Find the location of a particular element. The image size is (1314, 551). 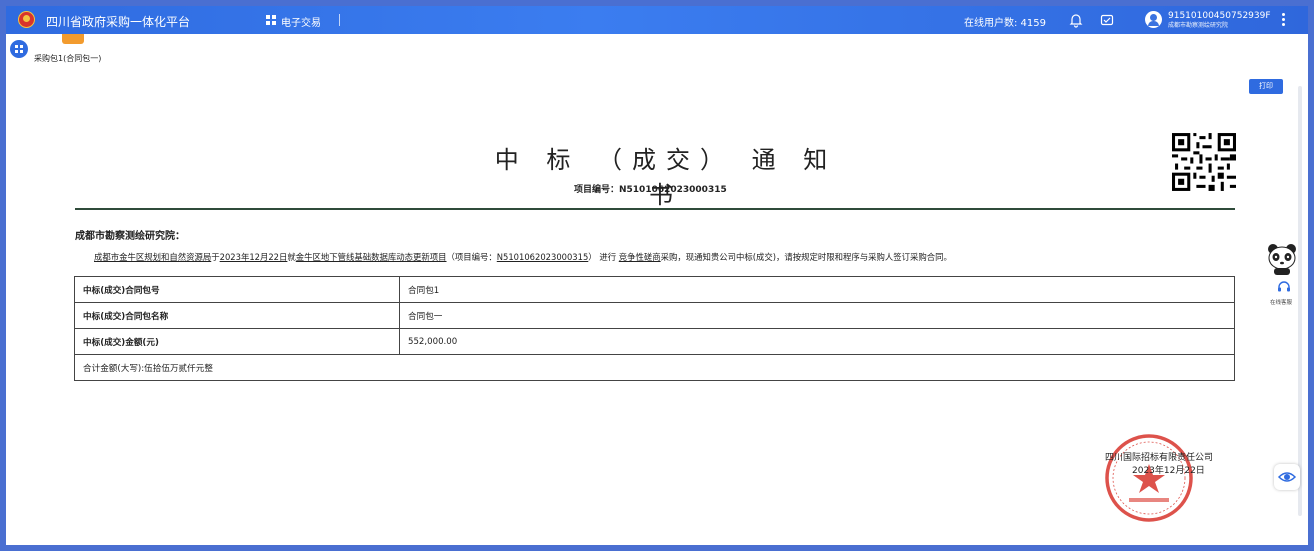

user-id: 91510100450752939F is located at coordinates (1219, 16).